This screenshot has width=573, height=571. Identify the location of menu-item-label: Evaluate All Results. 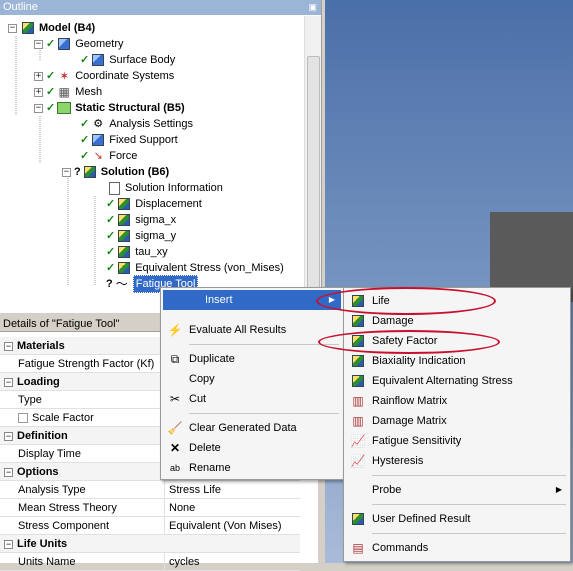
(238, 330).